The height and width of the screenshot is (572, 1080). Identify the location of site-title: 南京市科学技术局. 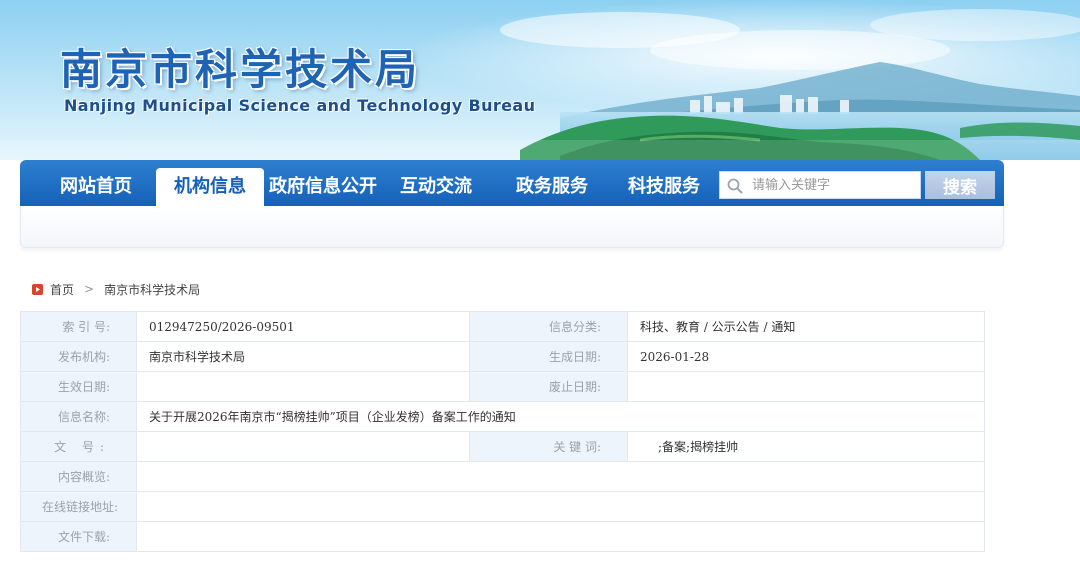
(240, 69).